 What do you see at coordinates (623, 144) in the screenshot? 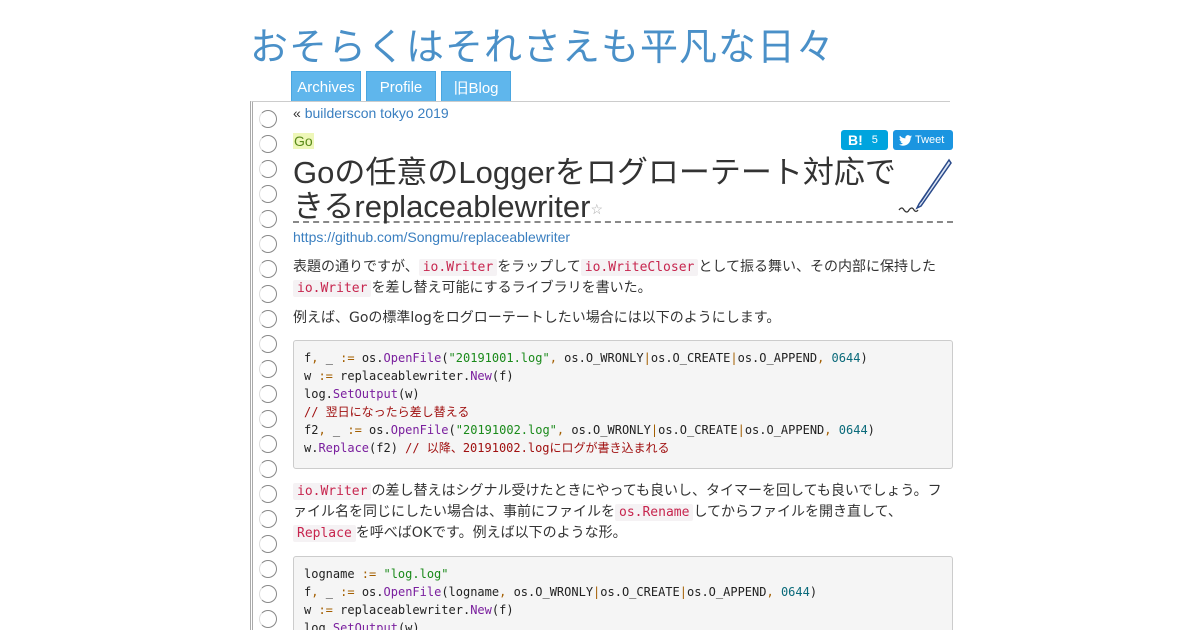
I see `post-meta: Go B! 5 Tweet` at bounding box center [623, 144].